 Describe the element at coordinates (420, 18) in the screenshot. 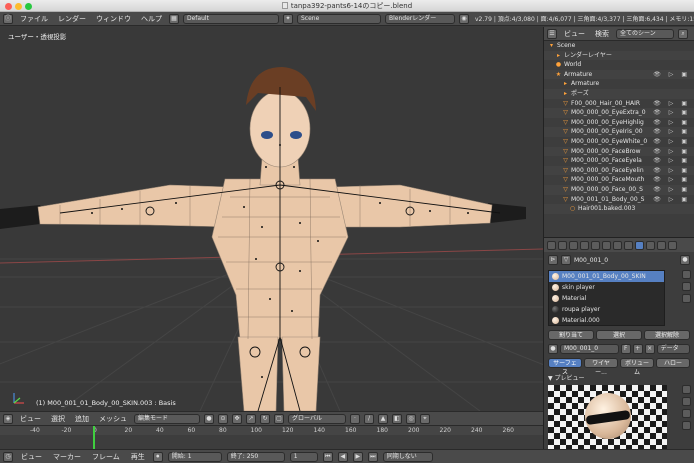

I see `render-engine-select: Blenderレンダー` at that location.